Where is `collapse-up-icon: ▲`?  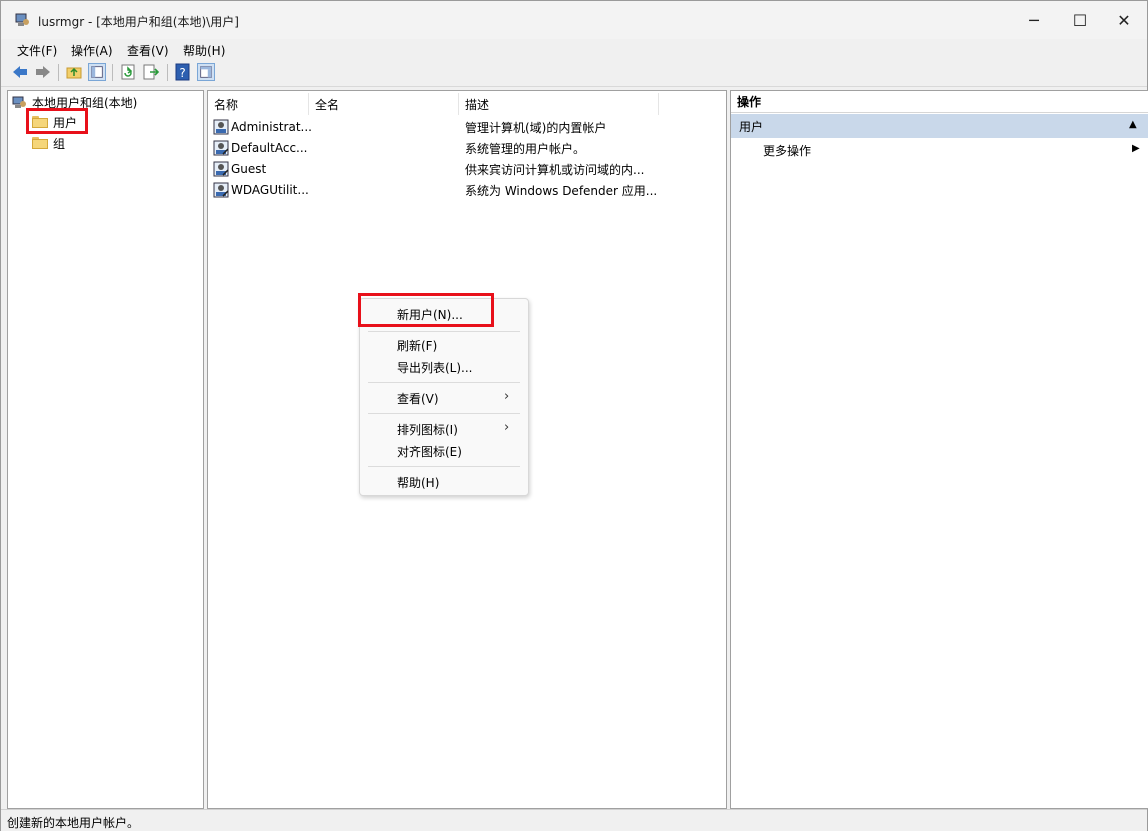 collapse-up-icon: ▲ is located at coordinates (1133, 124).